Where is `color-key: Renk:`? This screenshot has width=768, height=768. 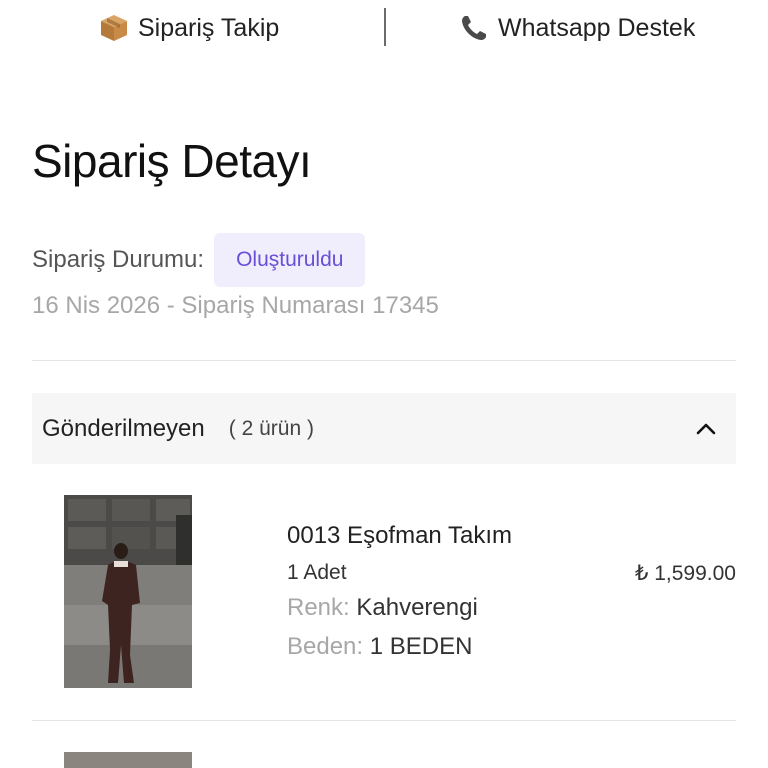 color-key: Renk: is located at coordinates (318, 607).